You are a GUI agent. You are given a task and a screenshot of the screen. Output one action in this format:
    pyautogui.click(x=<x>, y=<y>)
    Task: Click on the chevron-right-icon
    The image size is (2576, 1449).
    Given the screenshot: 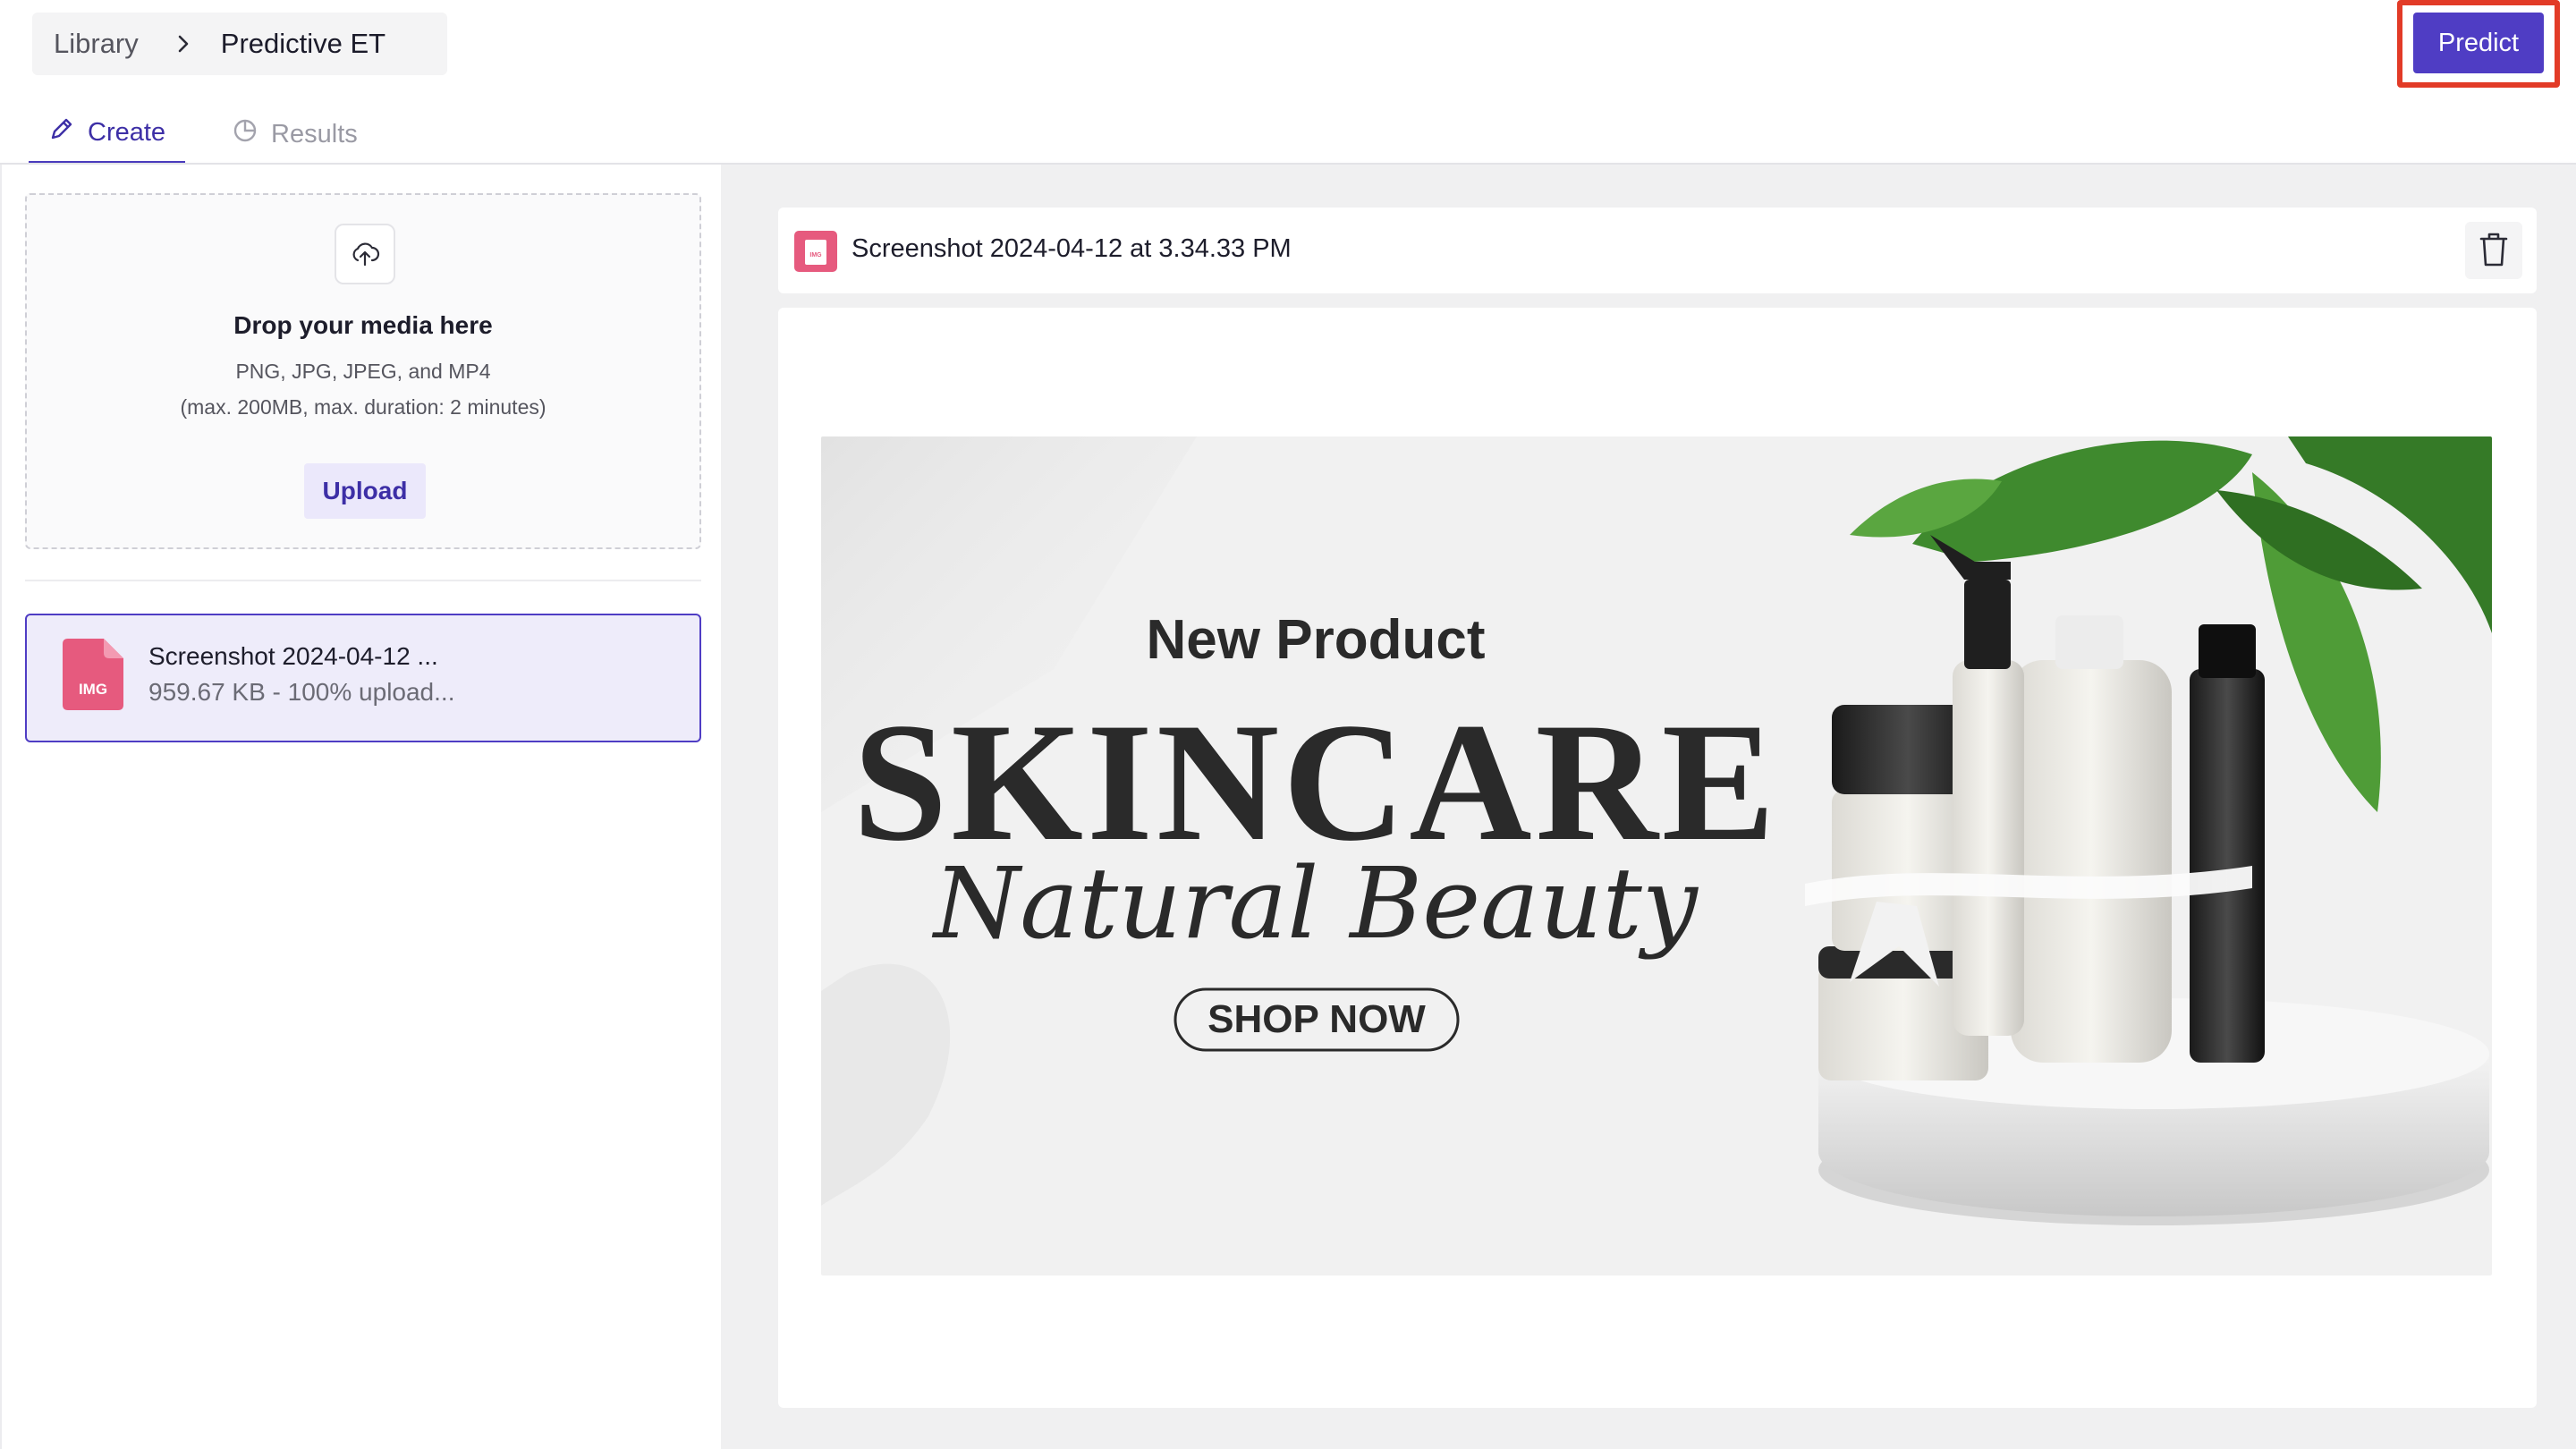 What is the action you would take?
    pyautogui.click(x=183, y=44)
    